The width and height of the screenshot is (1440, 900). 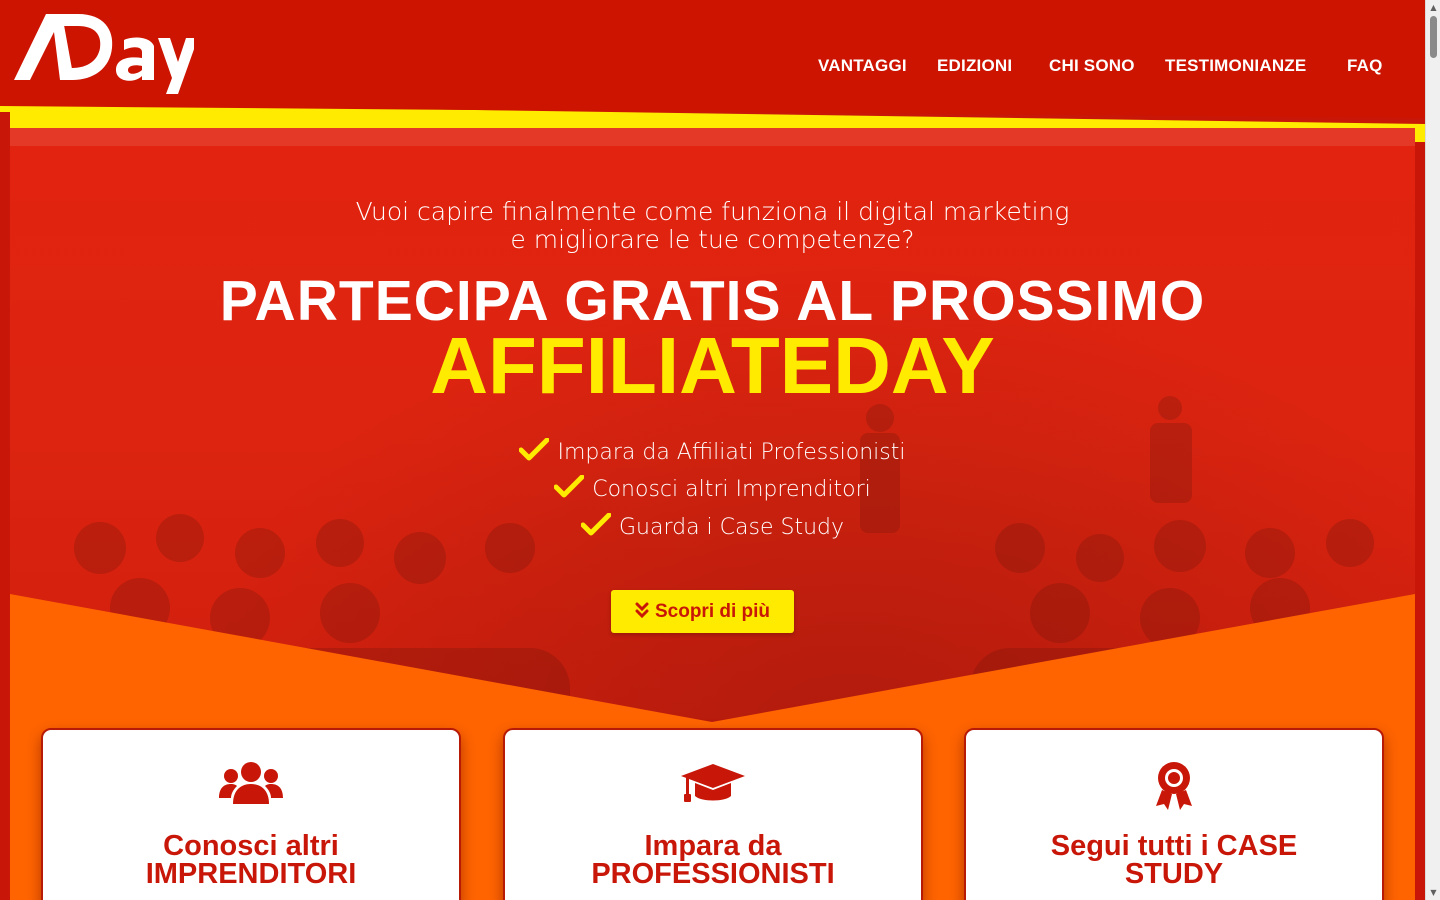 I want to click on feature-card-imprenditori: Conosci altri IMPRENDITORI, so click(x=251, y=814).